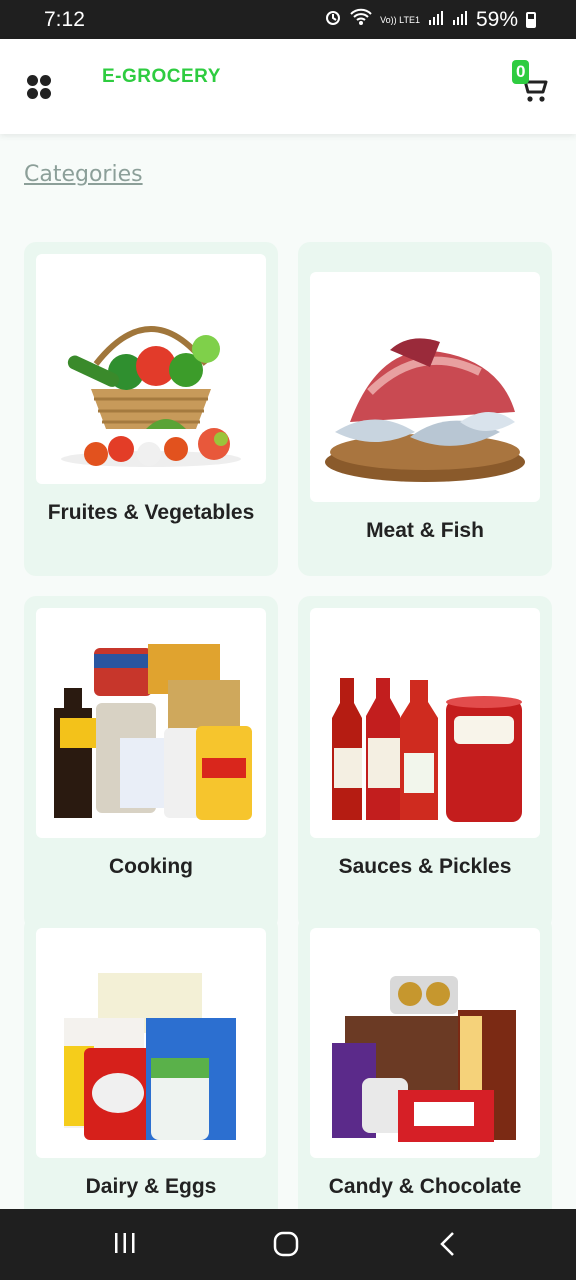  Describe the element at coordinates (333, 20) in the screenshot. I see `alarm-icon` at that location.